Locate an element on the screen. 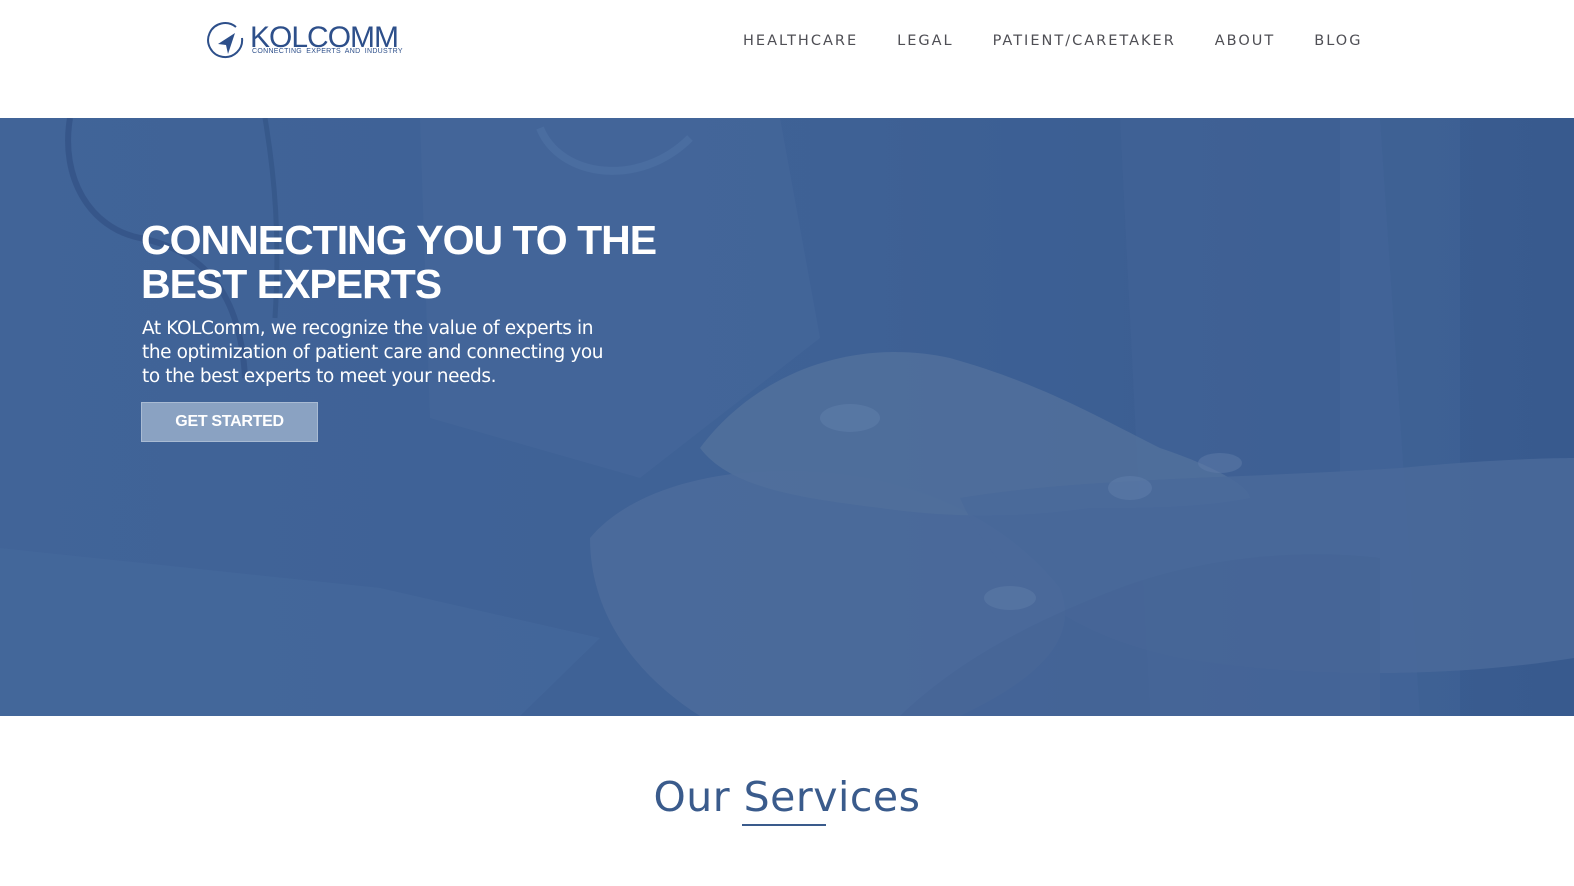 The image size is (1574, 886). services-heading: Our Services is located at coordinates (787, 797).